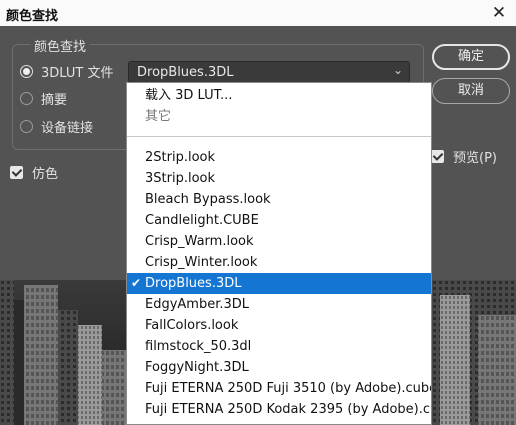  I want to click on lut-list-item: ✔ DropBlues.3DL, so click(279, 283).